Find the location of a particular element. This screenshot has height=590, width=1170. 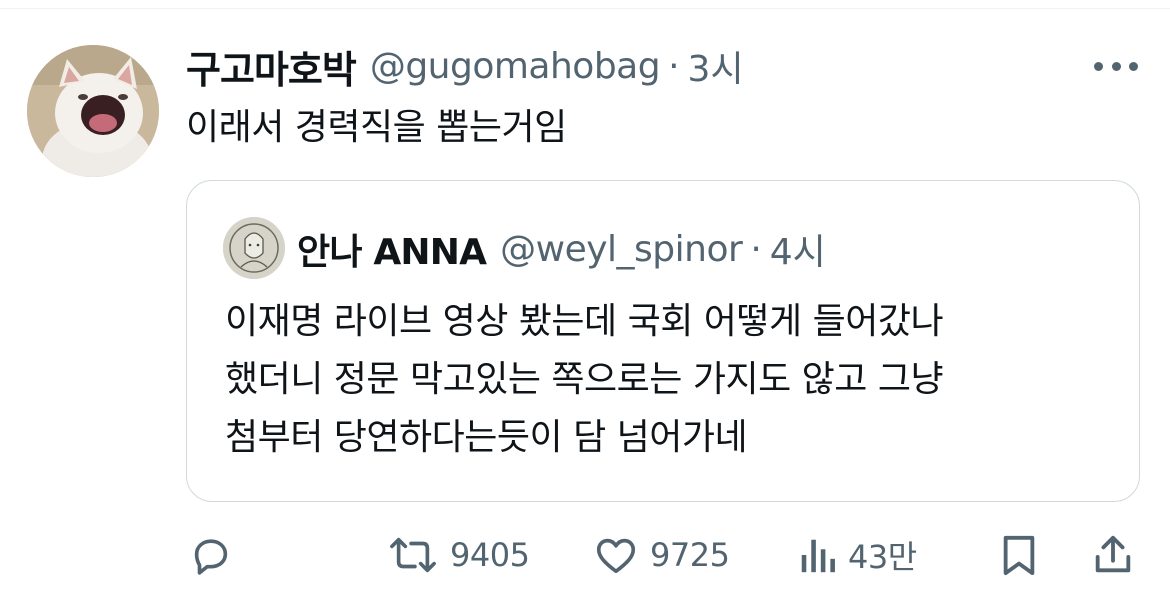

quoted-author-name: 안나 ANNA is located at coordinates (392, 249).